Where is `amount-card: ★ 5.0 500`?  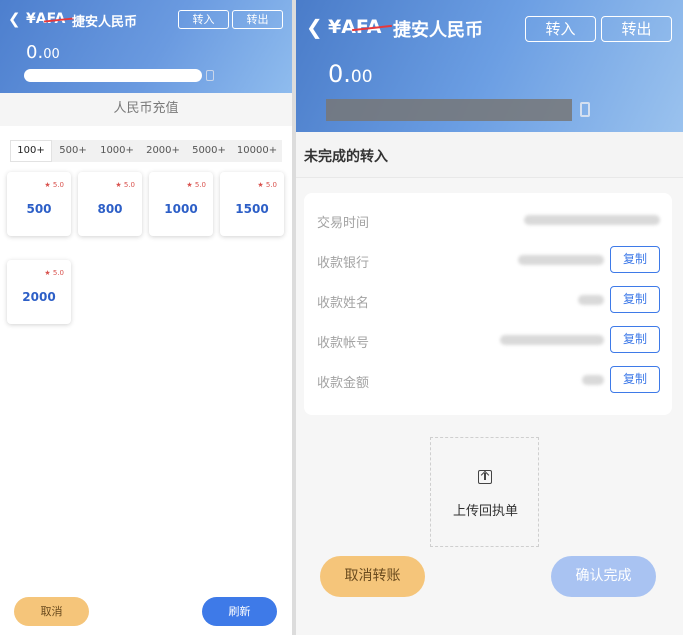 amount-card: ★ 5.0 500 is located at coordinates (39, 204).